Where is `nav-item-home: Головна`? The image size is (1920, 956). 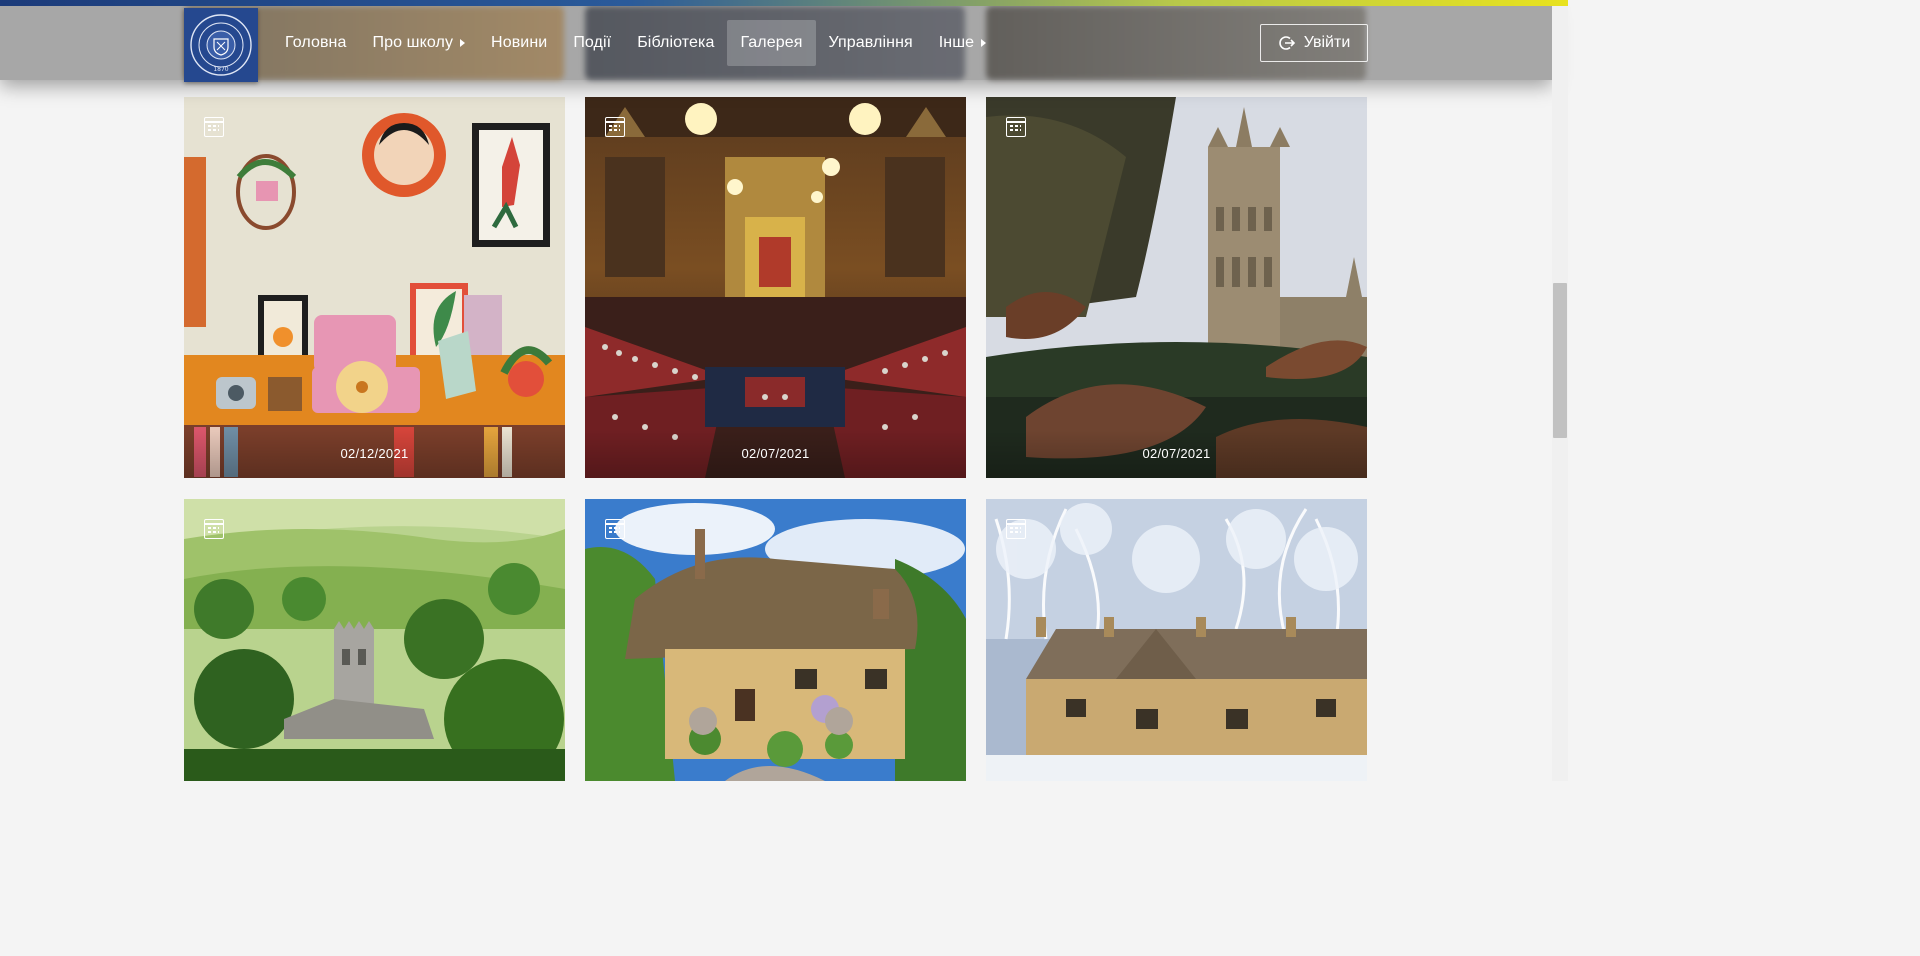 nav-item-home: Головна is located at coordinates (316, 43).